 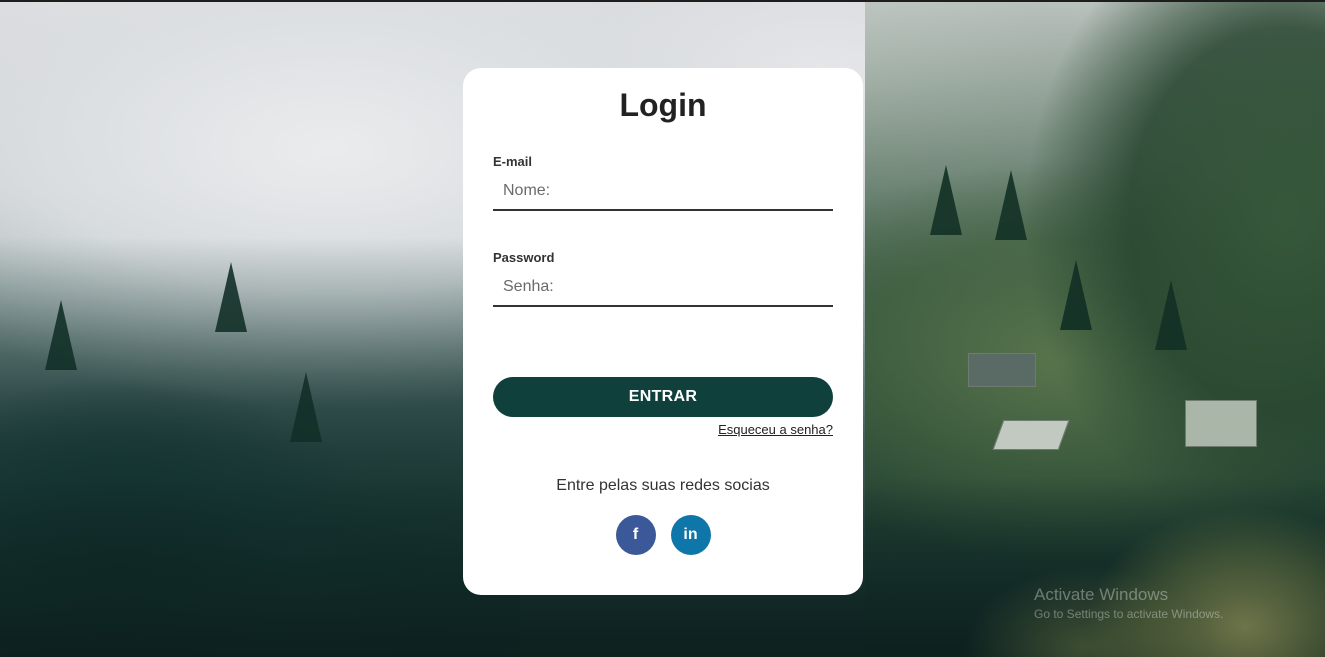 I want to click on cabin, so click(x=1002, y=370).